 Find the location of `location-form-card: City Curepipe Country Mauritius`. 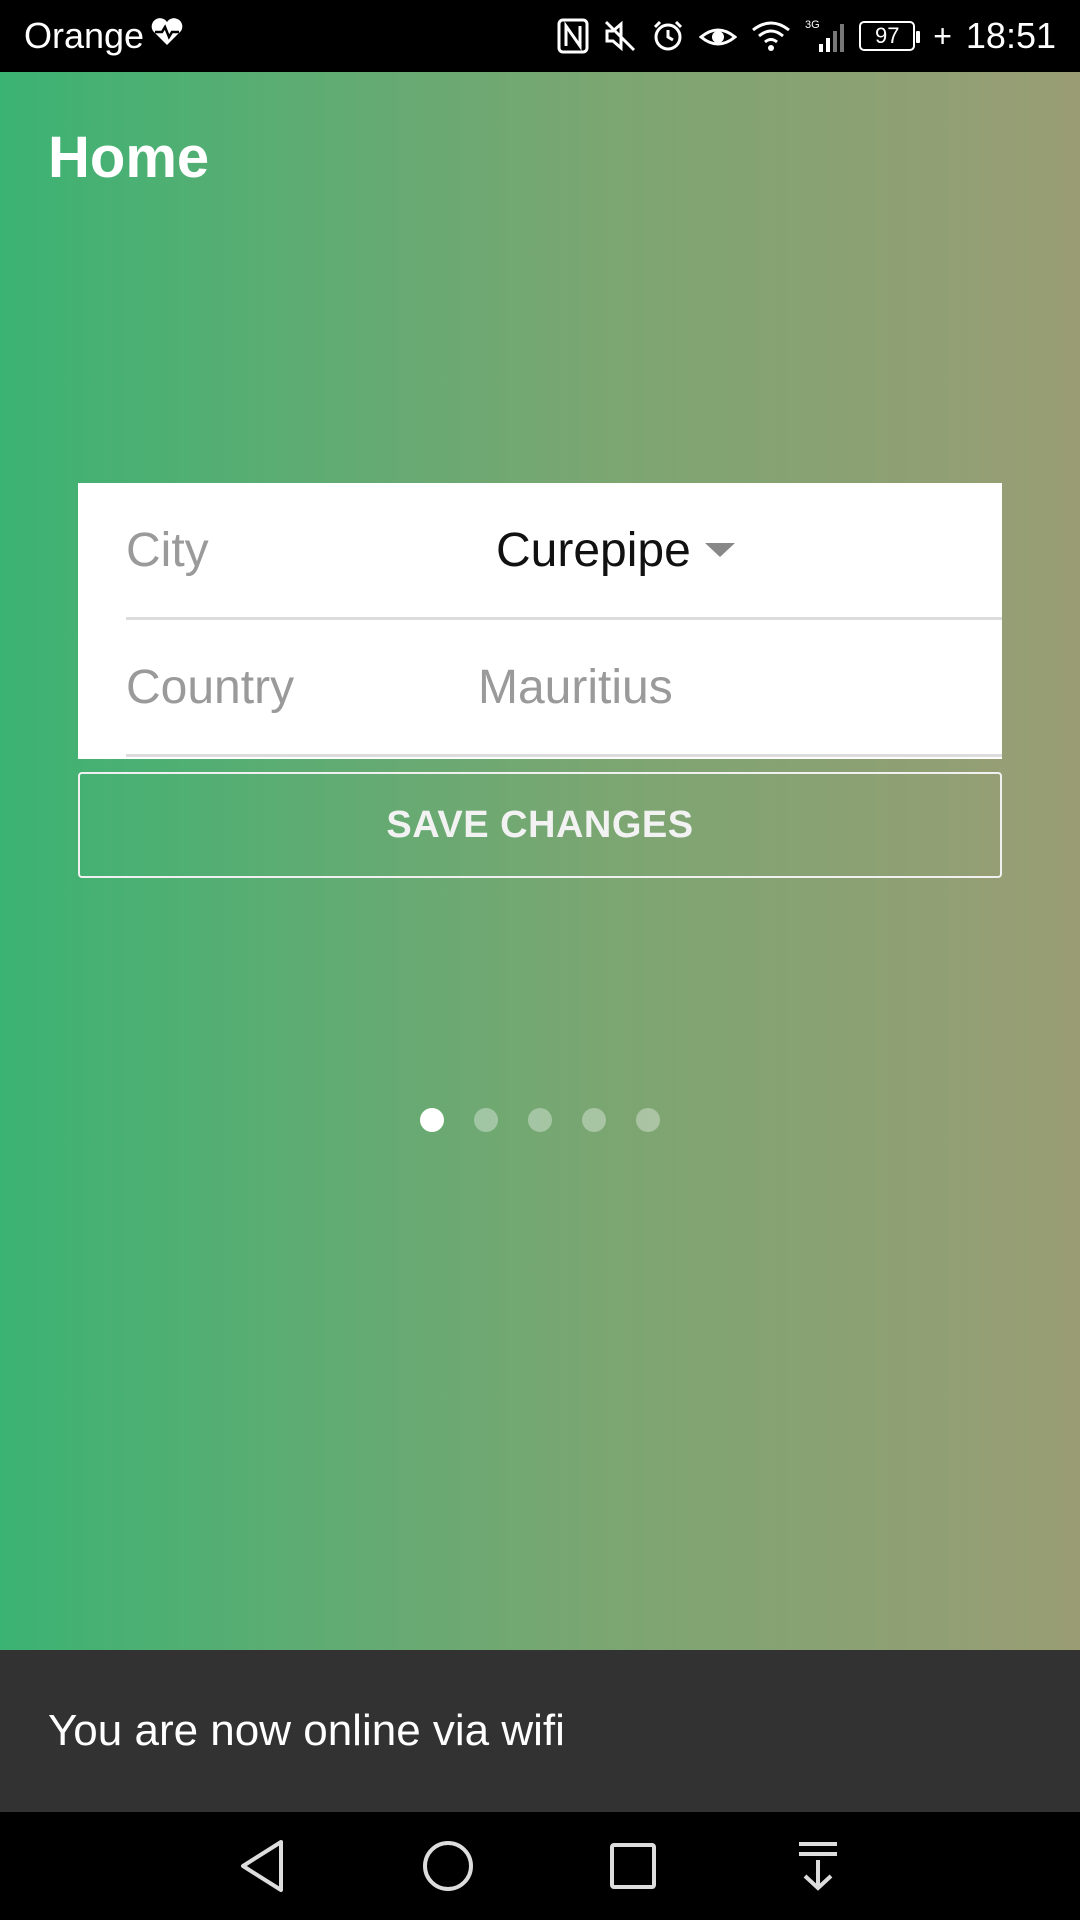

location-form-card: City Curepipe Country Mauritius is located at coordinates (540, 621).